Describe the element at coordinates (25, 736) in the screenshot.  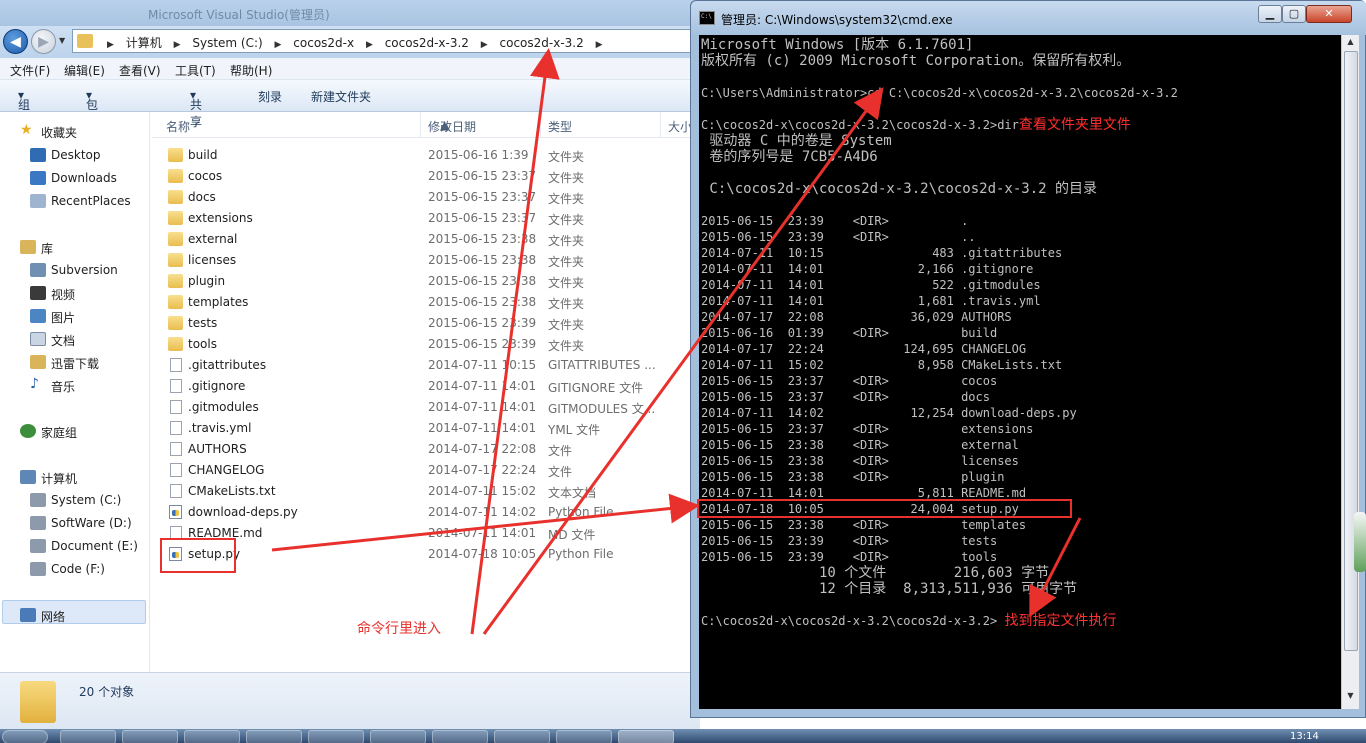
I see `start-button` at that location.